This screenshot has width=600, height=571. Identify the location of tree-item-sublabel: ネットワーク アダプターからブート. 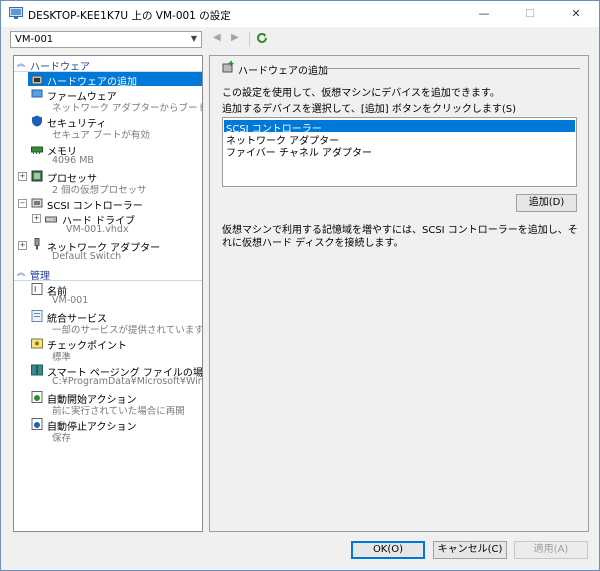
(127, 108).